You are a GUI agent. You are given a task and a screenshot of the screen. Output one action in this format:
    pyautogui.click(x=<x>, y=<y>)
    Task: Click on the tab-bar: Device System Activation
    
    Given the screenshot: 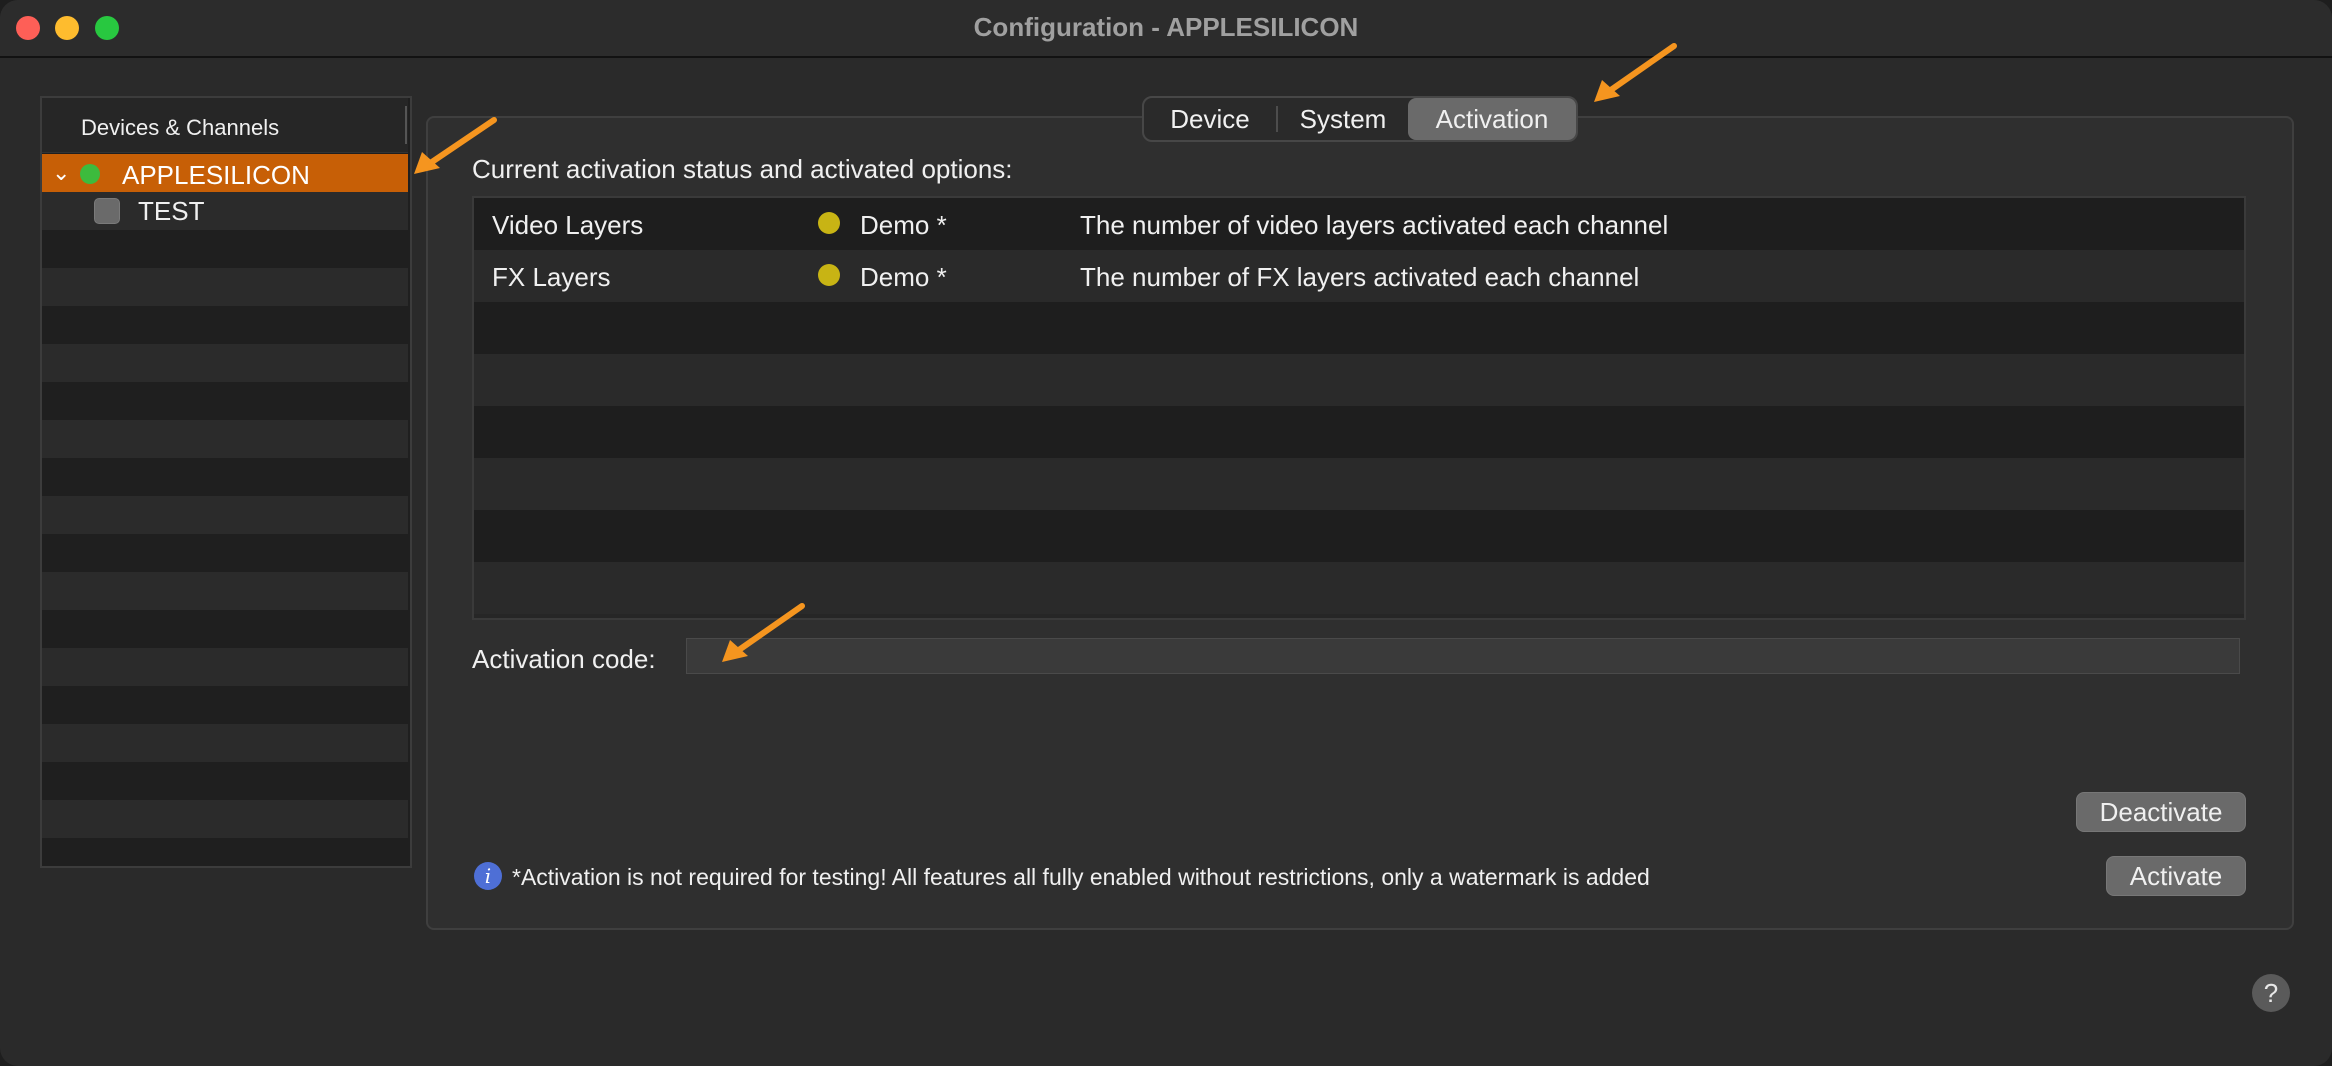 What is the action you would take?
    pyautogui.click(x=1360, y=119)
    